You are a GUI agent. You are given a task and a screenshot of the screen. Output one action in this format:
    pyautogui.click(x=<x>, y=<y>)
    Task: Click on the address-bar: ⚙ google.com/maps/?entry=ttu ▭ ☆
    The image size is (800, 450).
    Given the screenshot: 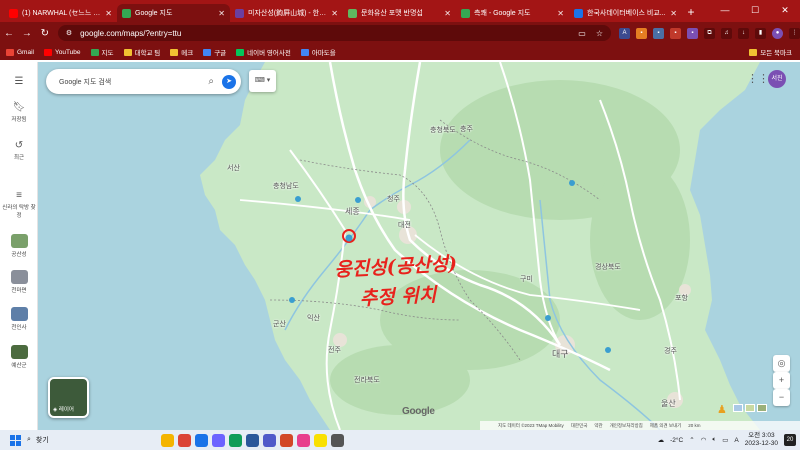 What is the action you would take?
    pyautogui.click(x=334, y=33)
    